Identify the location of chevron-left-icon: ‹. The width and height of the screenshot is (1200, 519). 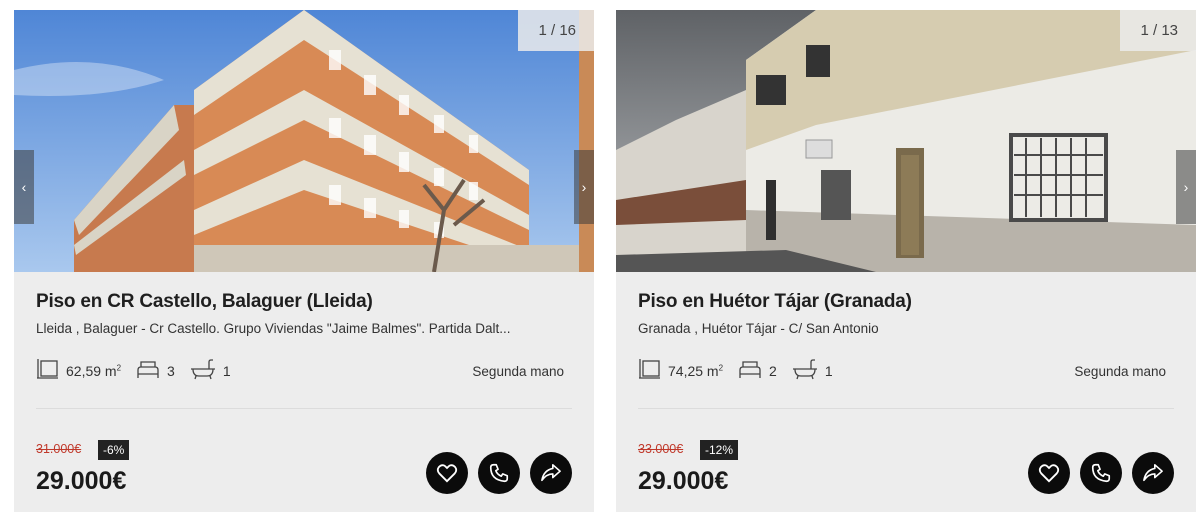
(24, 187).